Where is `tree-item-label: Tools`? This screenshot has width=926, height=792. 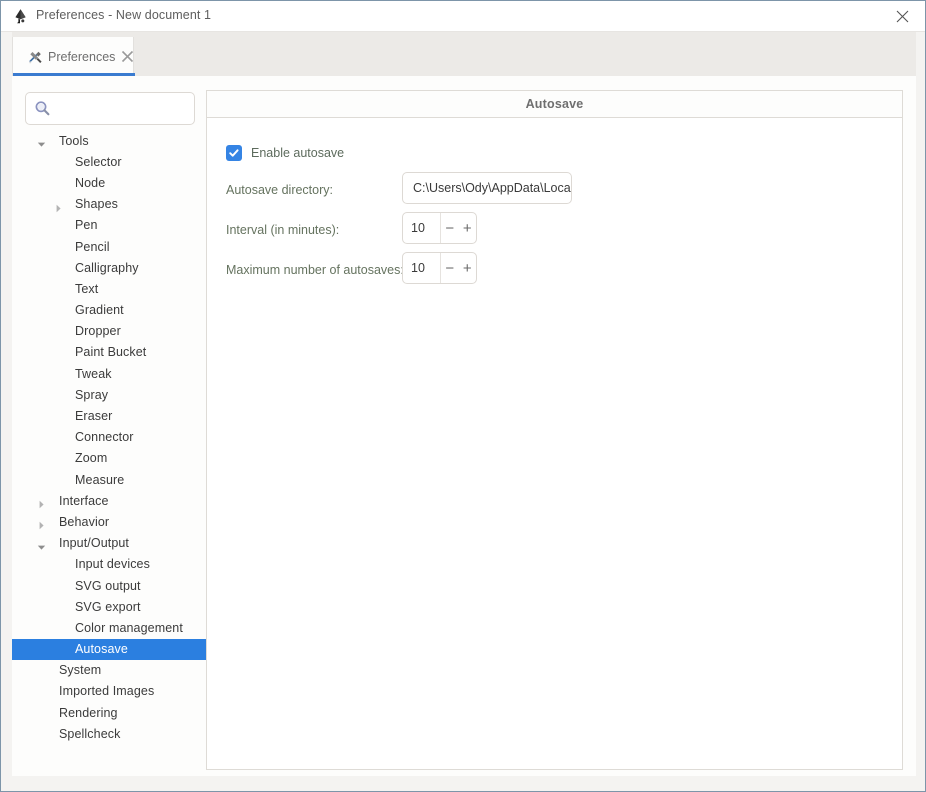
tree-item-label: Tools is located at coordinates (74, 140).